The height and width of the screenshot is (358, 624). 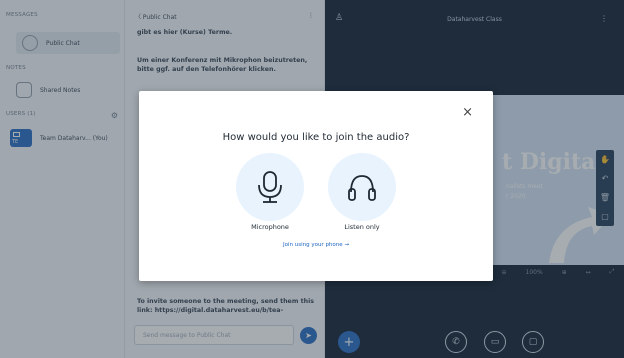 I want to click on join-phone-link: Join using your phone →, so click(x=316, y=245).